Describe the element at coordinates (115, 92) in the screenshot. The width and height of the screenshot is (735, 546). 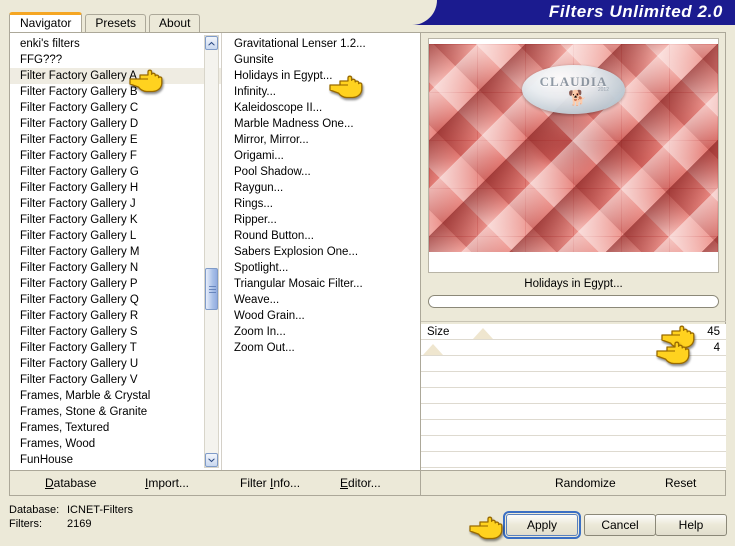
I see `category-list-item: Filter Factory Gallery B` at that location.